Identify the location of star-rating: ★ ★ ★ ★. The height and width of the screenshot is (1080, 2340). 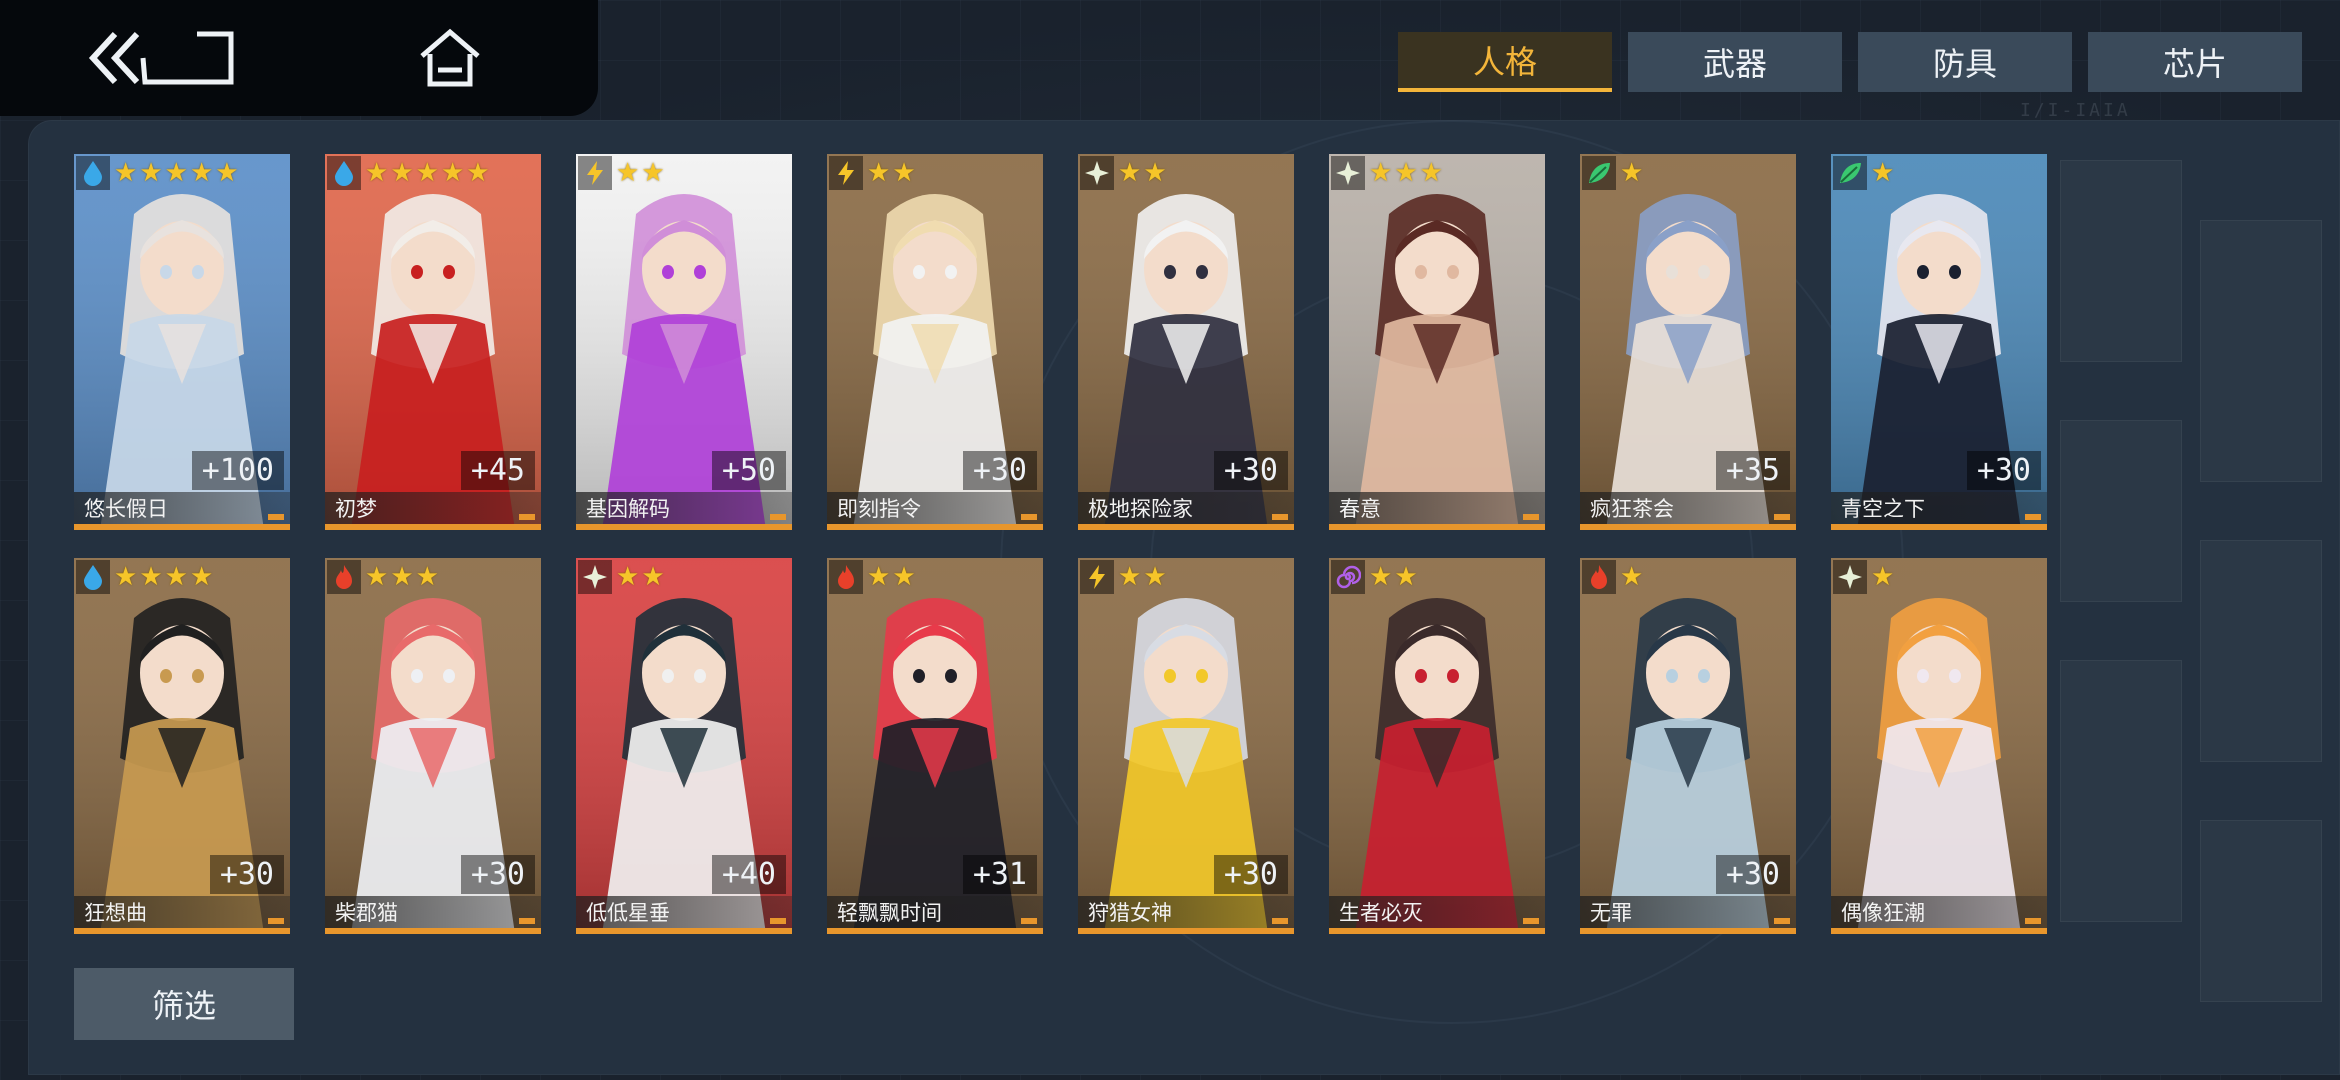
(163, 577).